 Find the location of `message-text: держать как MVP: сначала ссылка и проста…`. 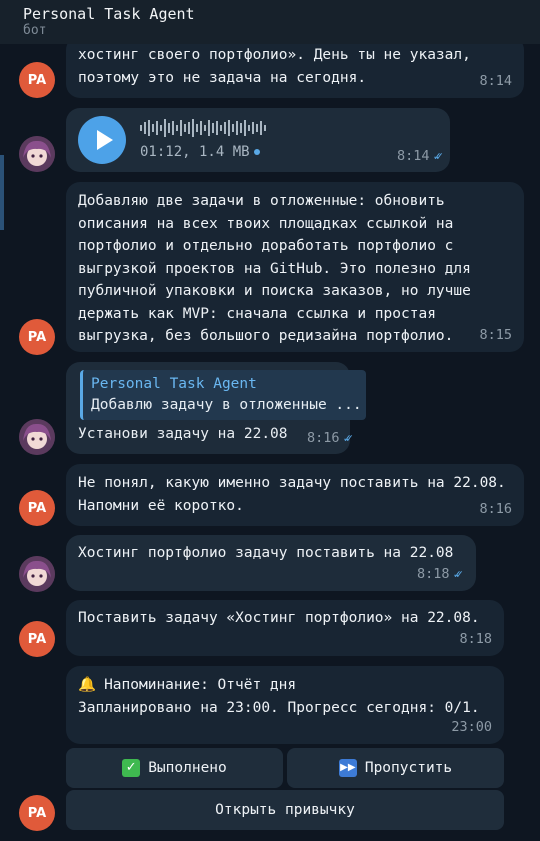

message-text: держать как MVP: сначала ссылка и проста… is located at coordinates (257, 313).